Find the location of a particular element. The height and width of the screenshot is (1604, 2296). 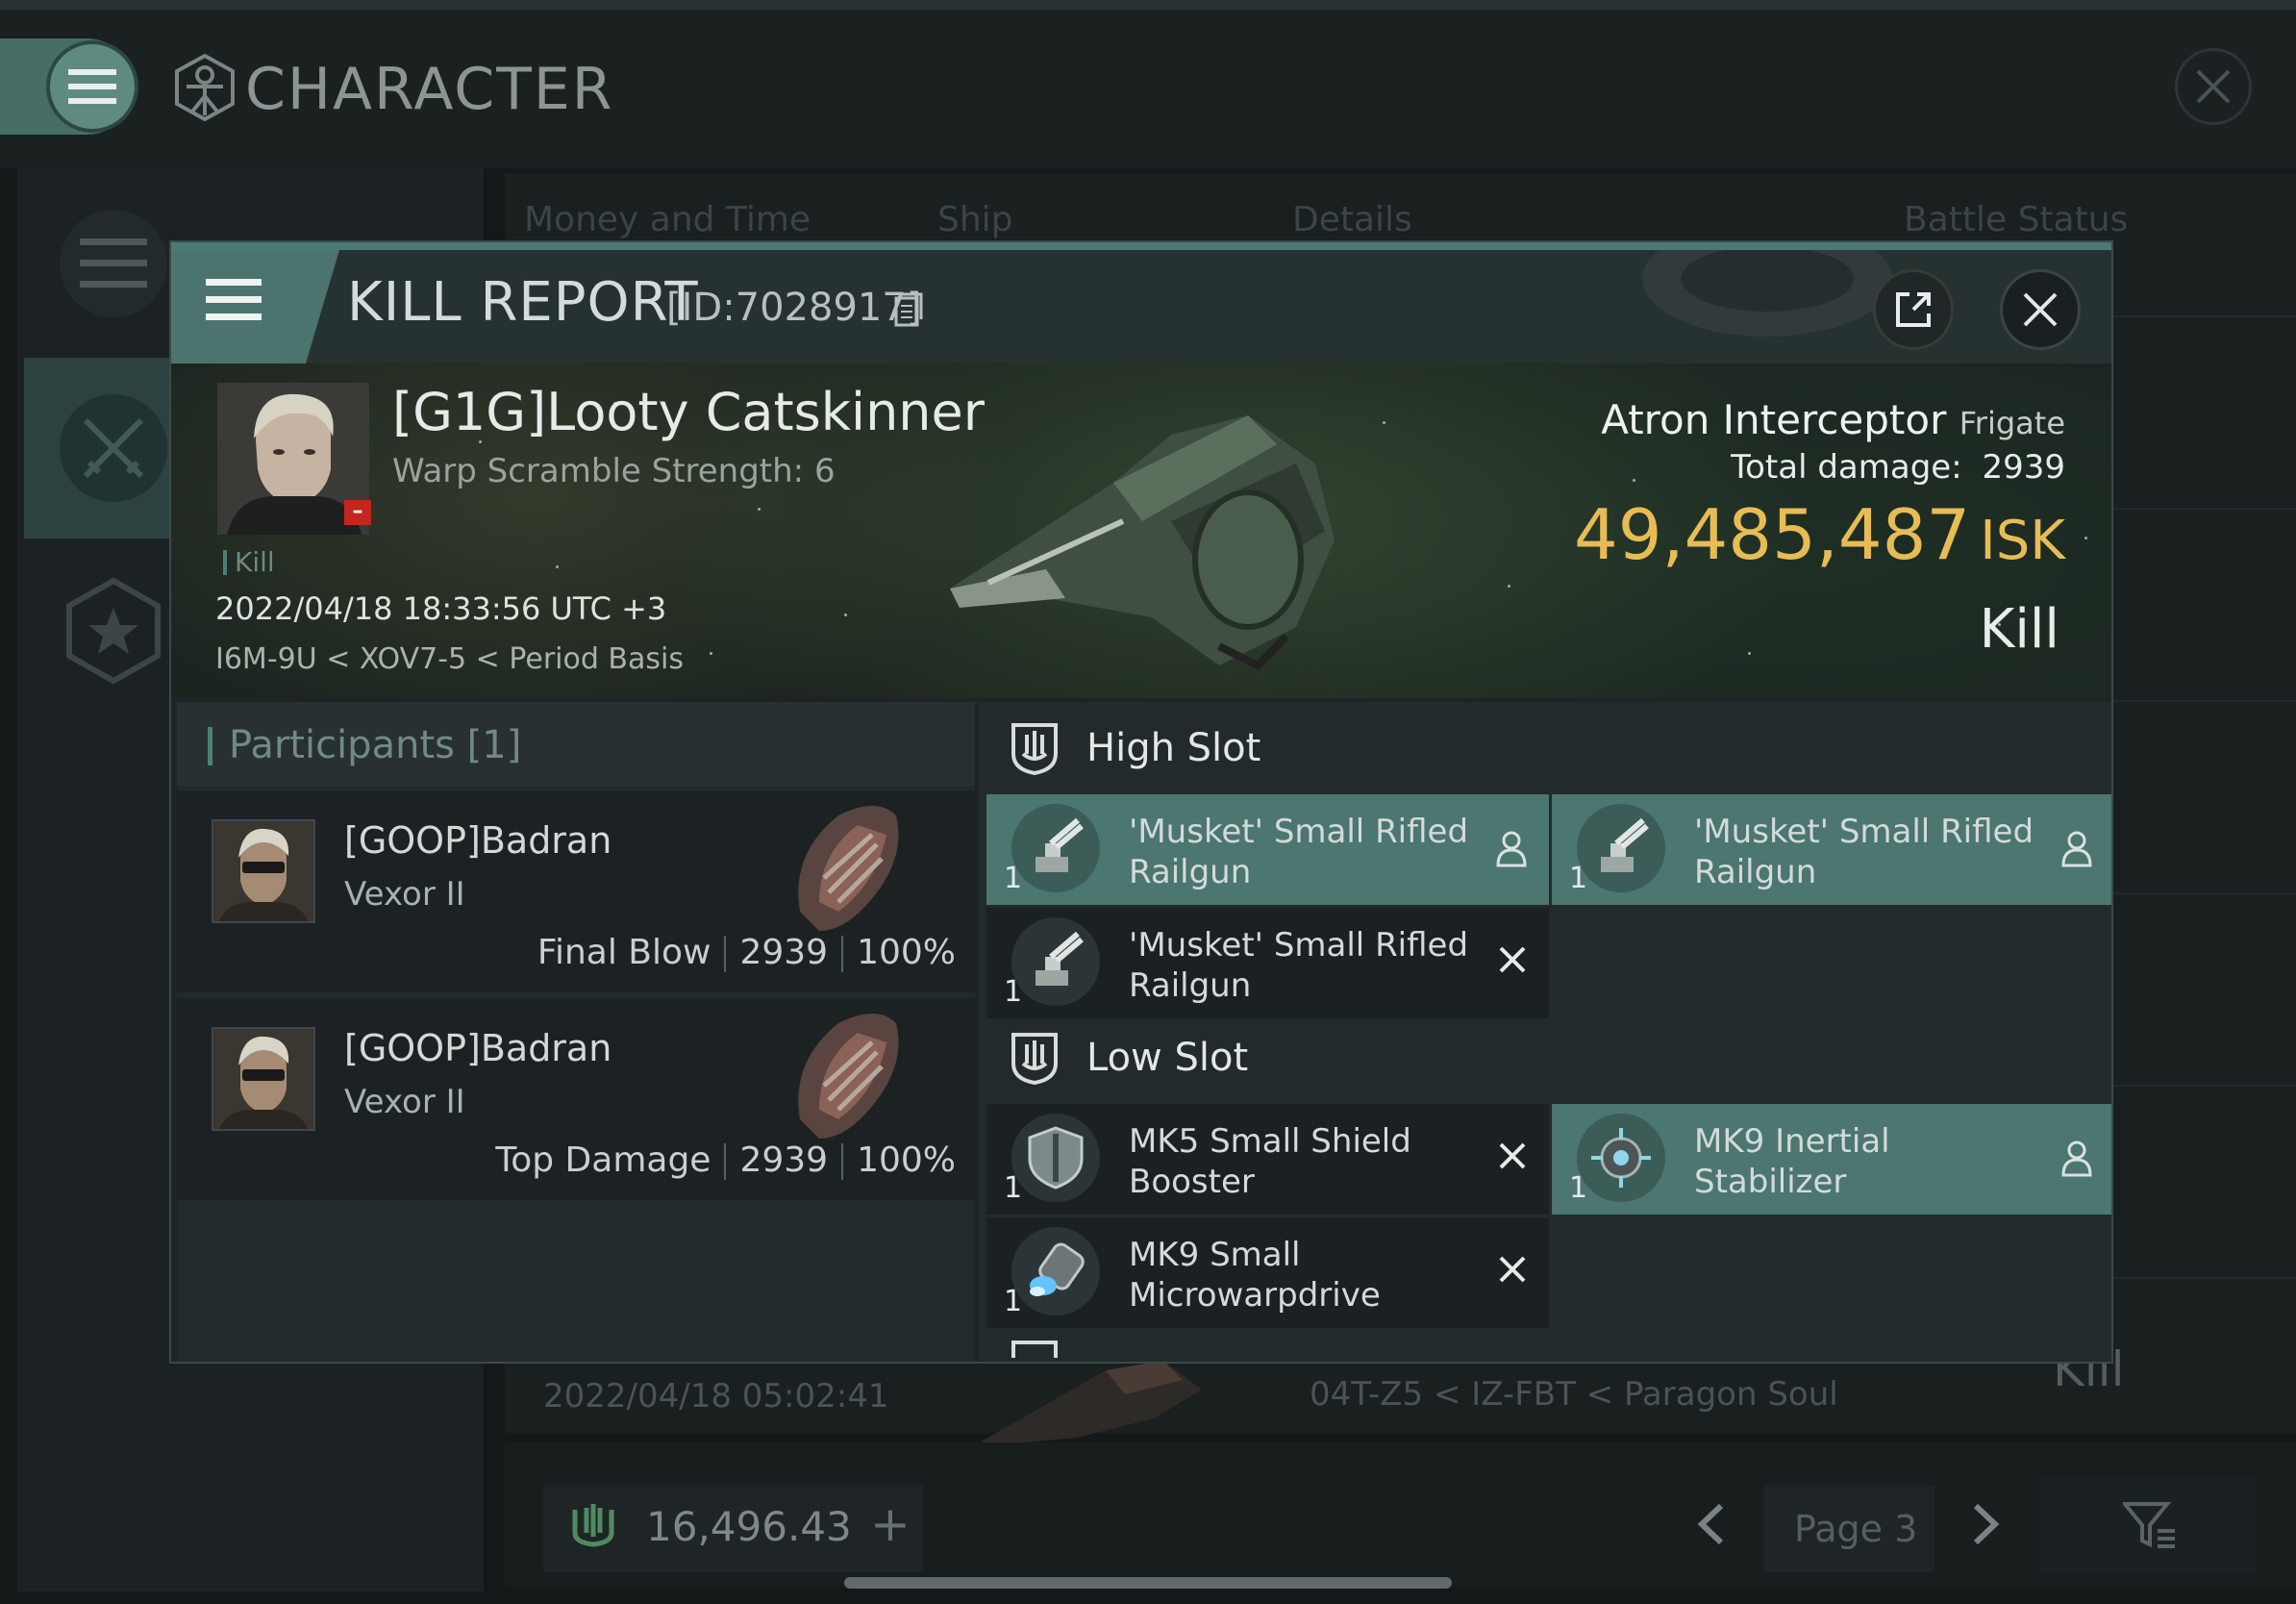

star-badge-icon is located at coordinates (113, 631).